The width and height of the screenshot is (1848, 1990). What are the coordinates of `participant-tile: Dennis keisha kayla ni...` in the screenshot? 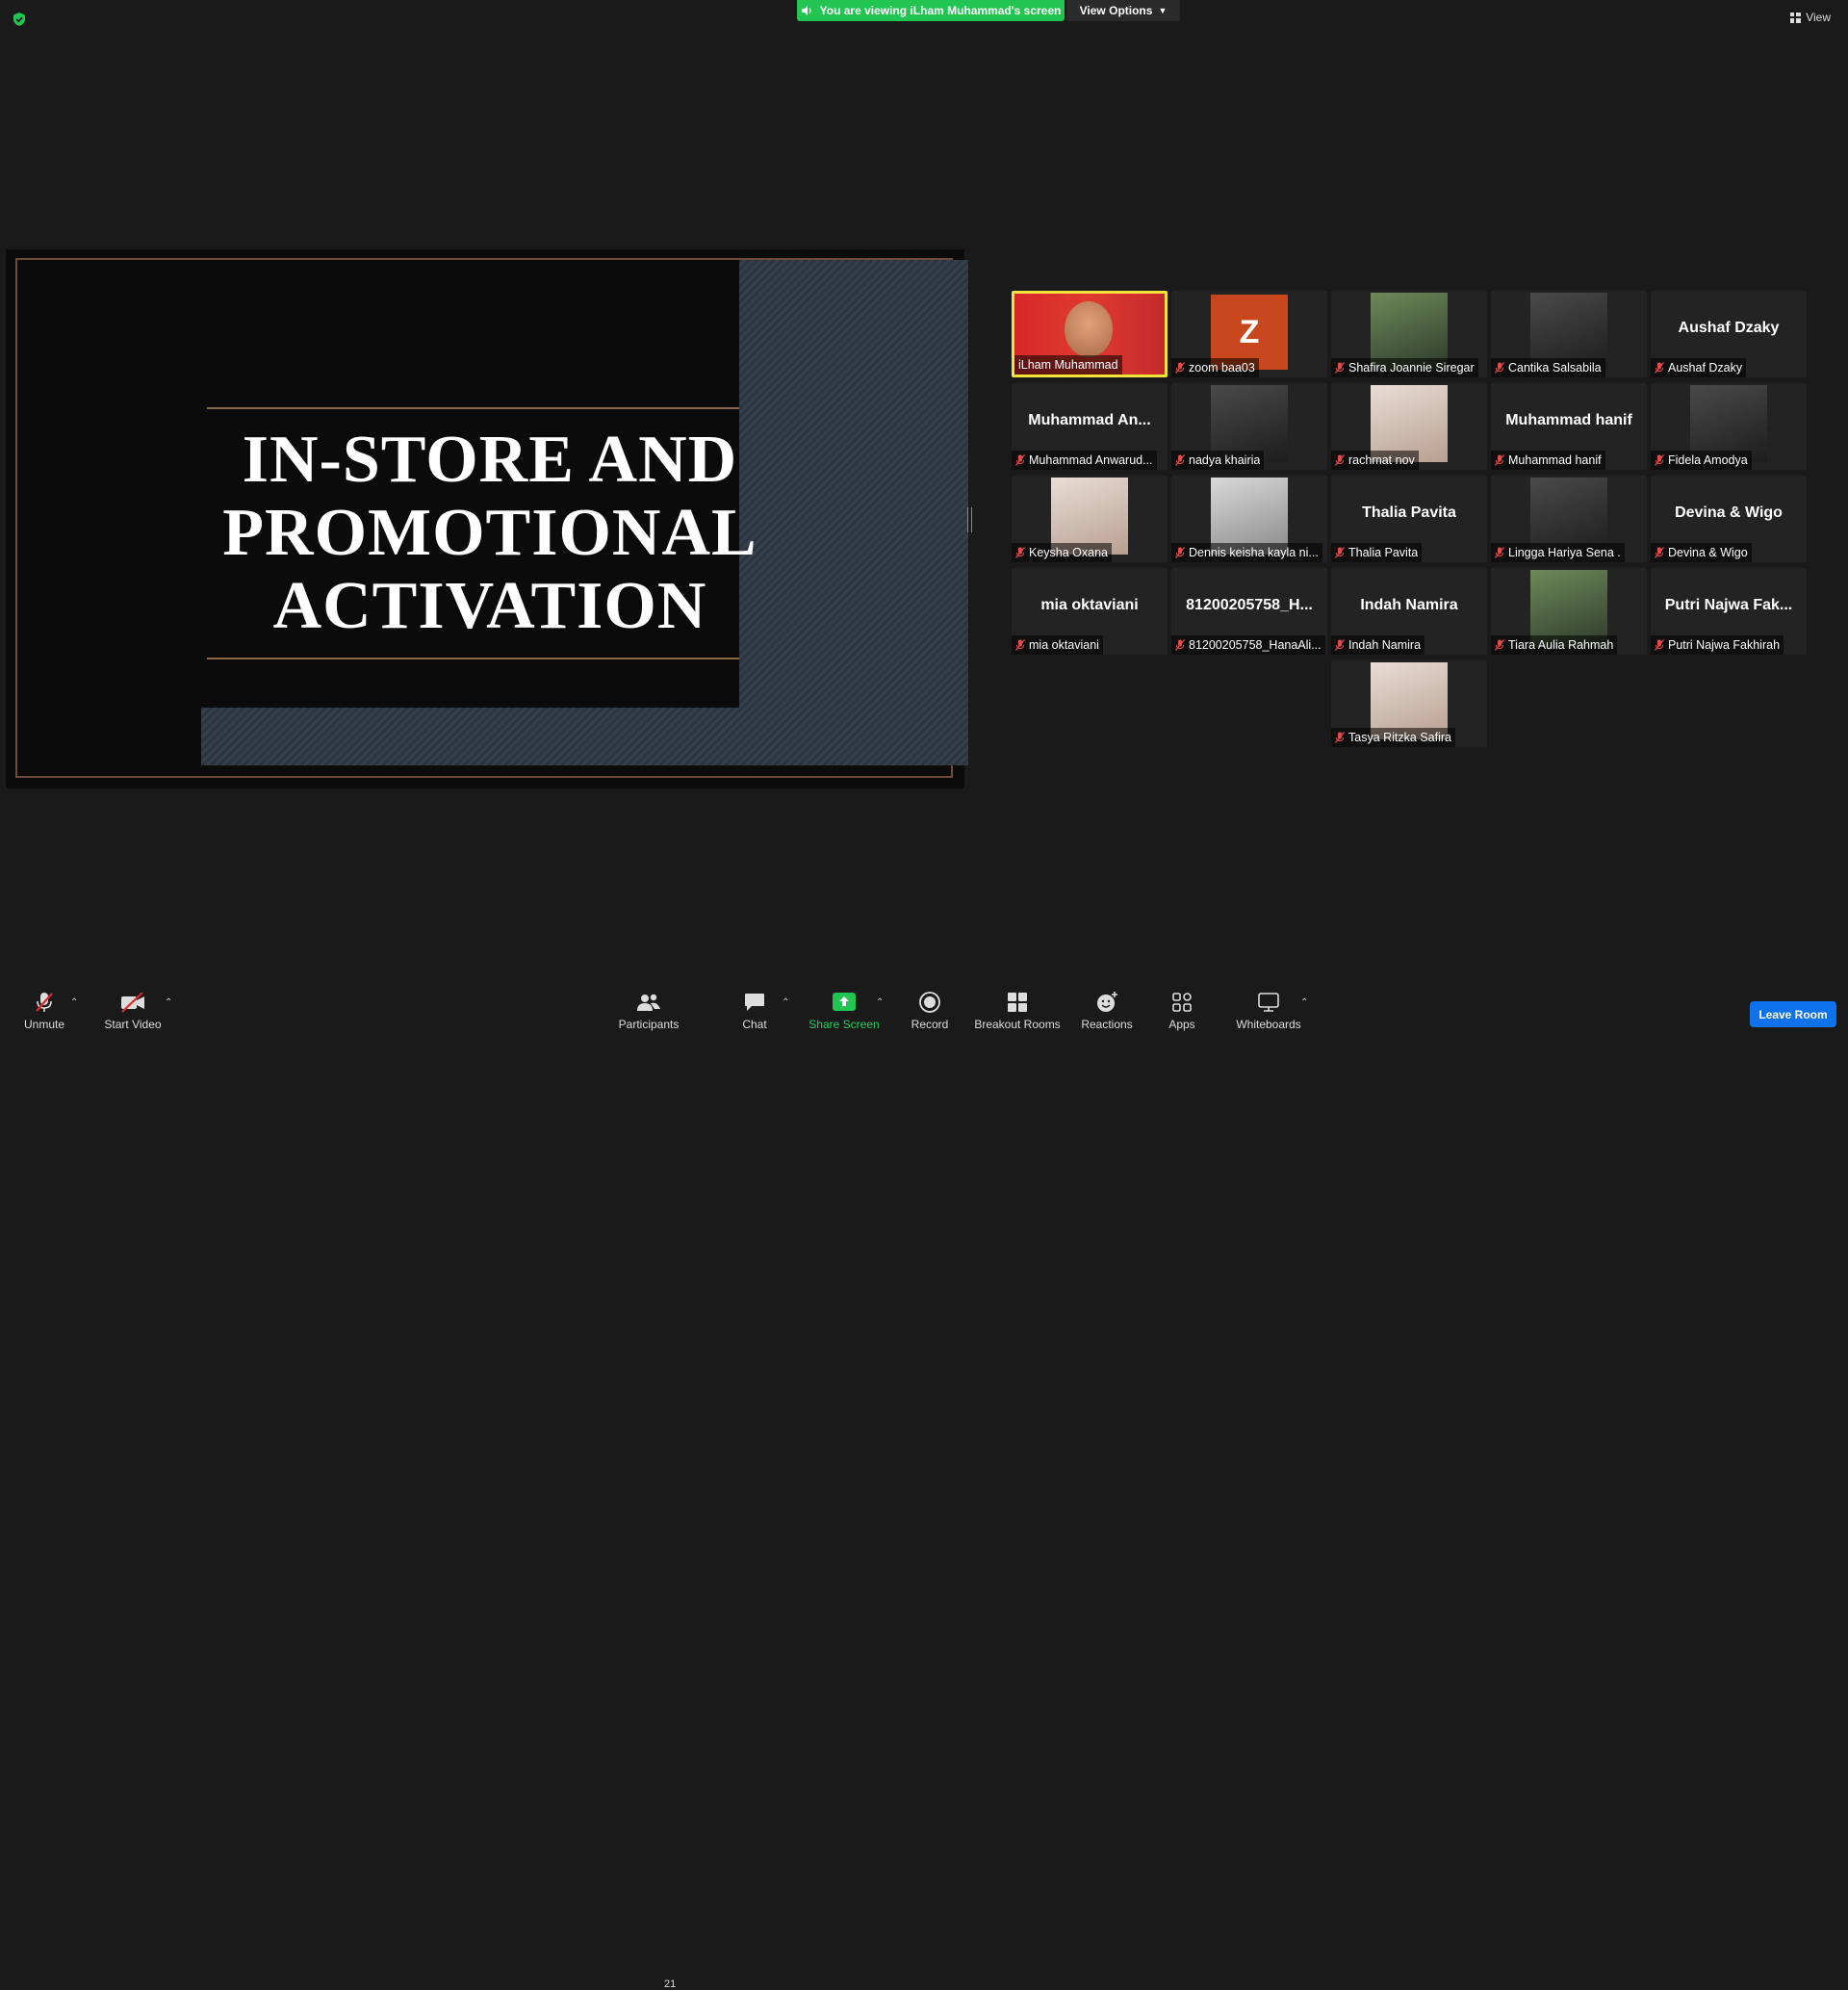 It's located at (1249, 519).